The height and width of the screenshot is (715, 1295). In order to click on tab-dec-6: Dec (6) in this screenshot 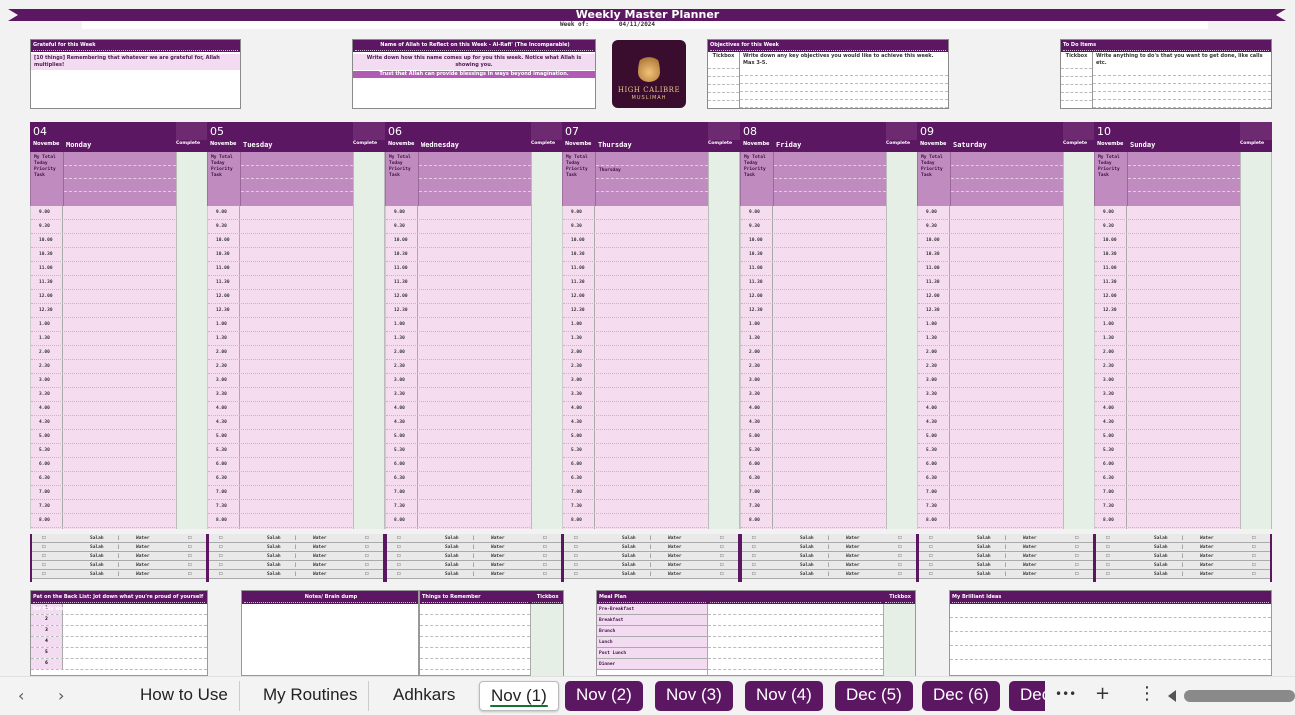, I will do `click(961, 696)`.